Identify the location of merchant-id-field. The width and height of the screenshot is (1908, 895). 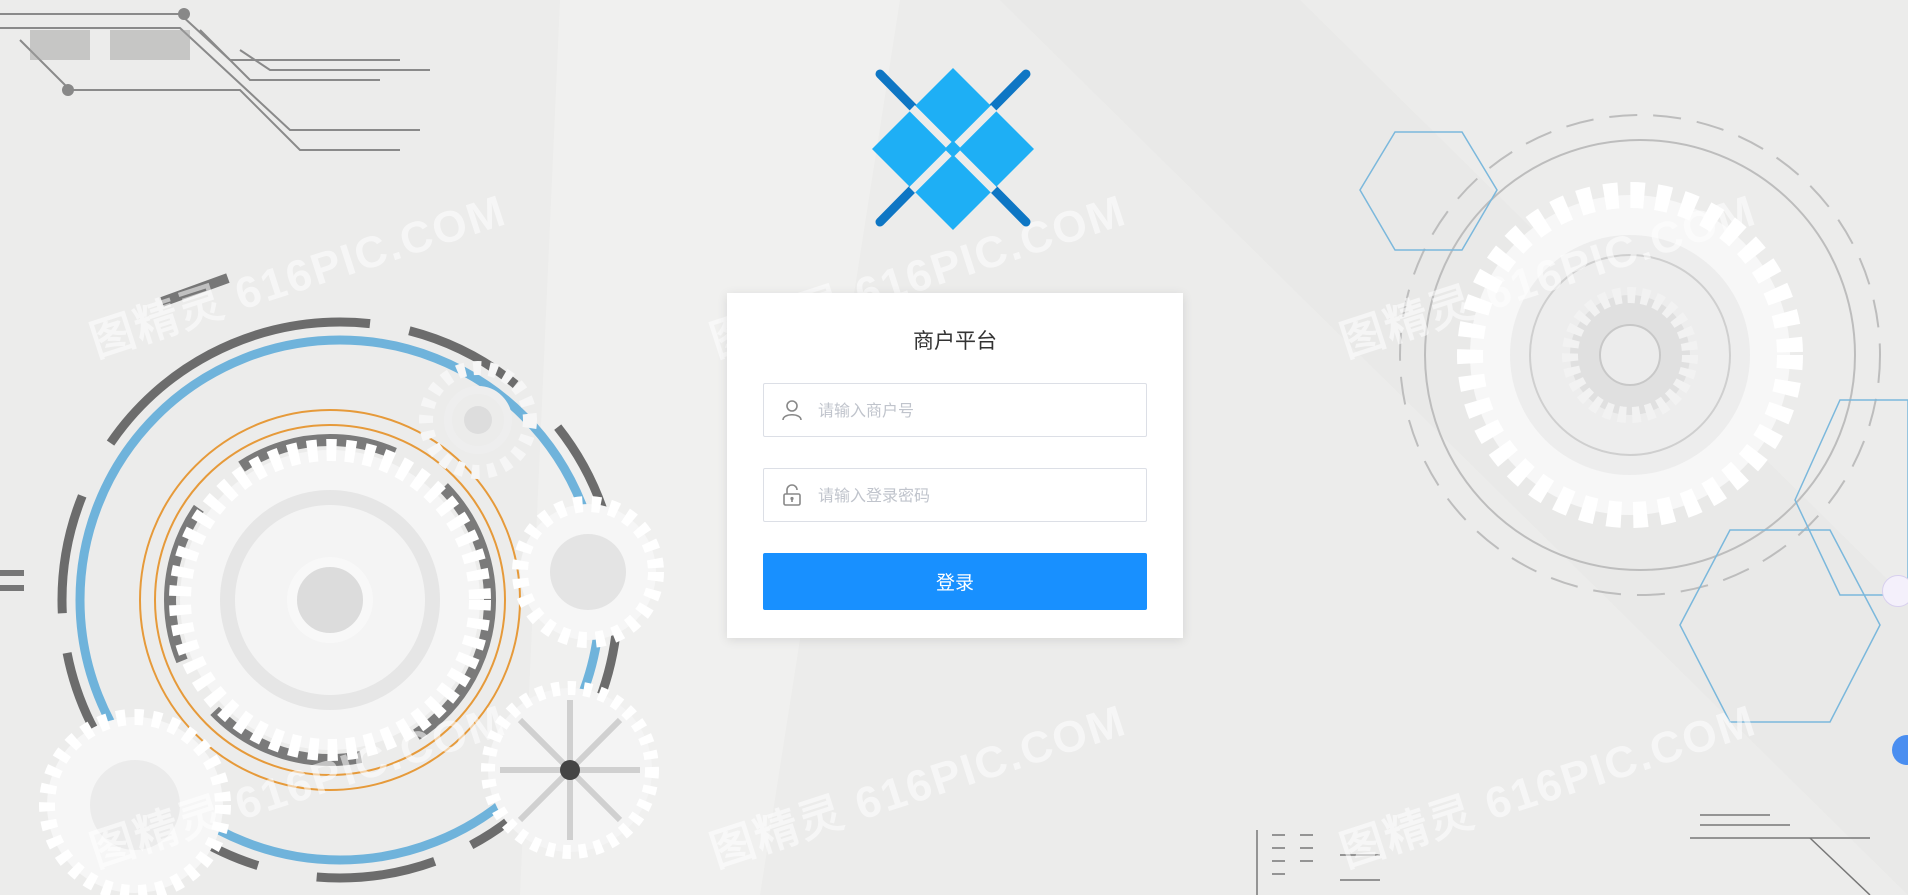
(955, 410).